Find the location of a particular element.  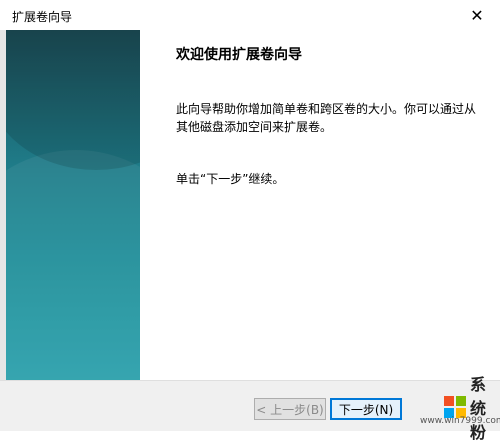

watermark-url: www.win7999.com is located at coordinates (460, 421).